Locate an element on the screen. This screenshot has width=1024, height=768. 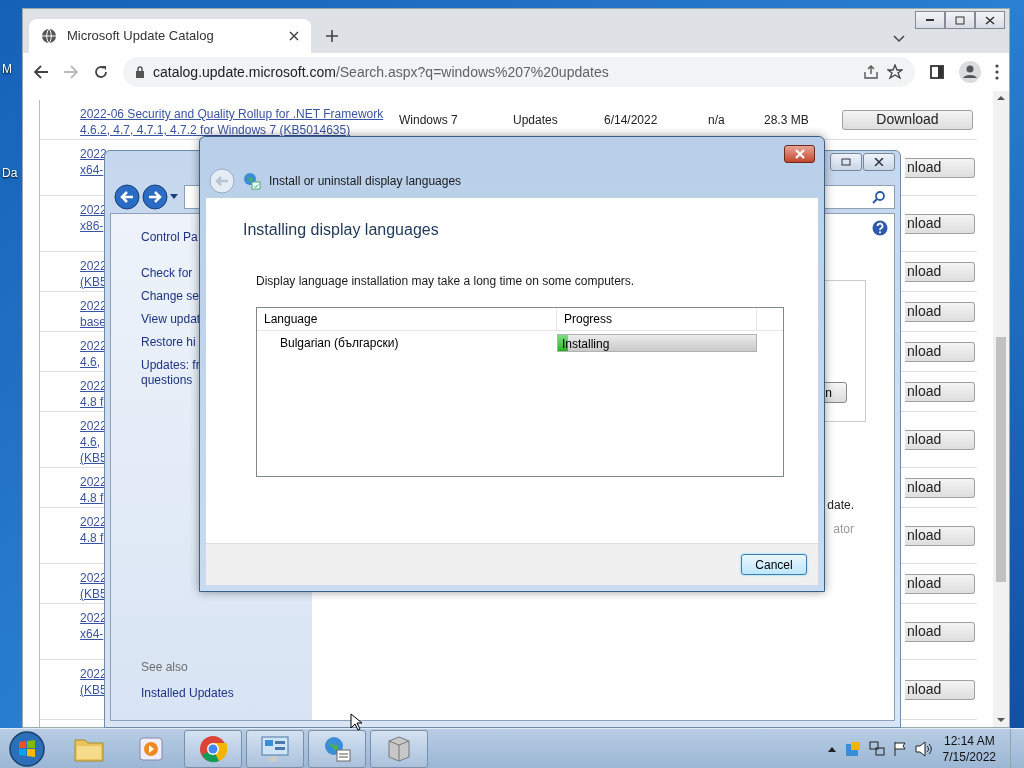
minimize-icon is located at coordinates (930, 20).